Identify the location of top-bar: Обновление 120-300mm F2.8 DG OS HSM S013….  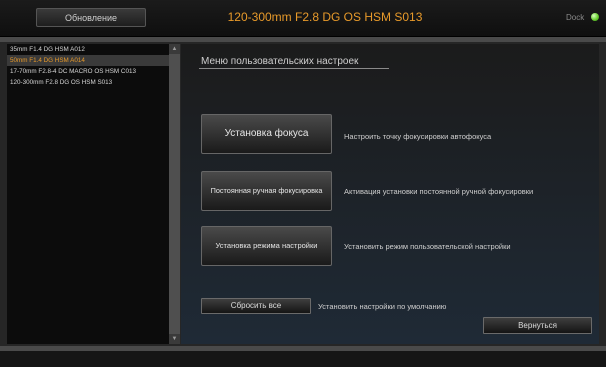
(303, 18).